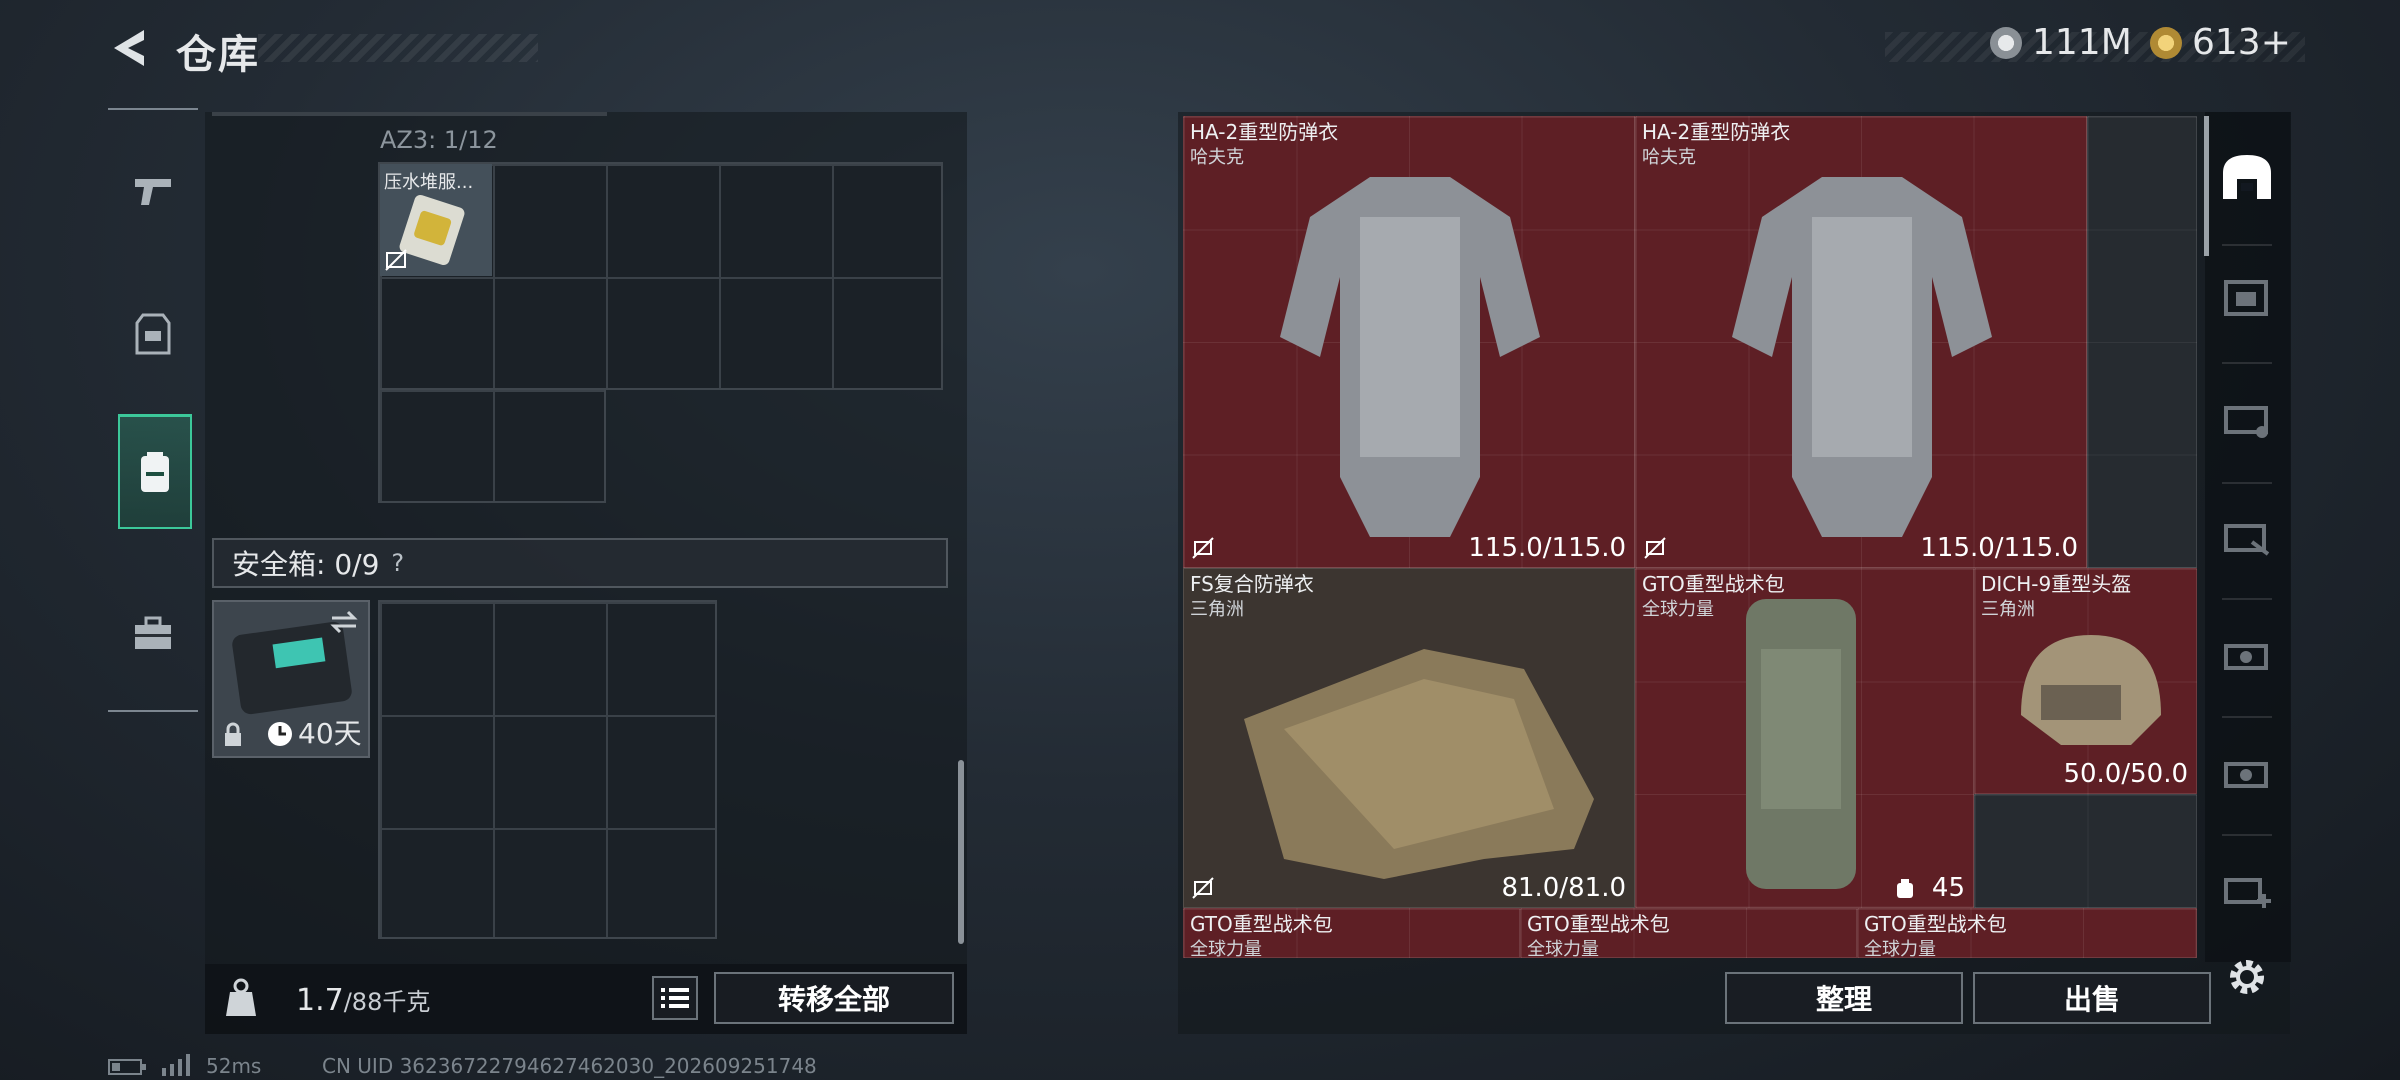 This screenshot has height=1080, width=2400. I want to click on gold-coin-icon, so click(2166, 42).